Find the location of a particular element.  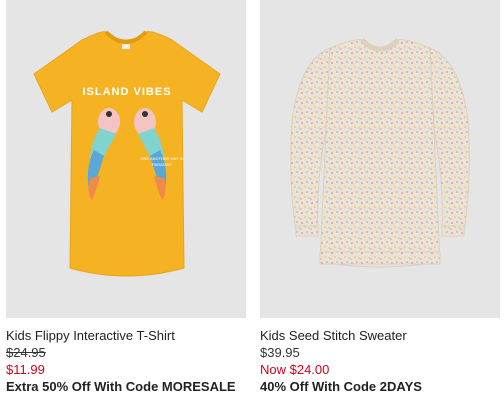

sale-price: $11.99 is located at coordinates (25, 369).